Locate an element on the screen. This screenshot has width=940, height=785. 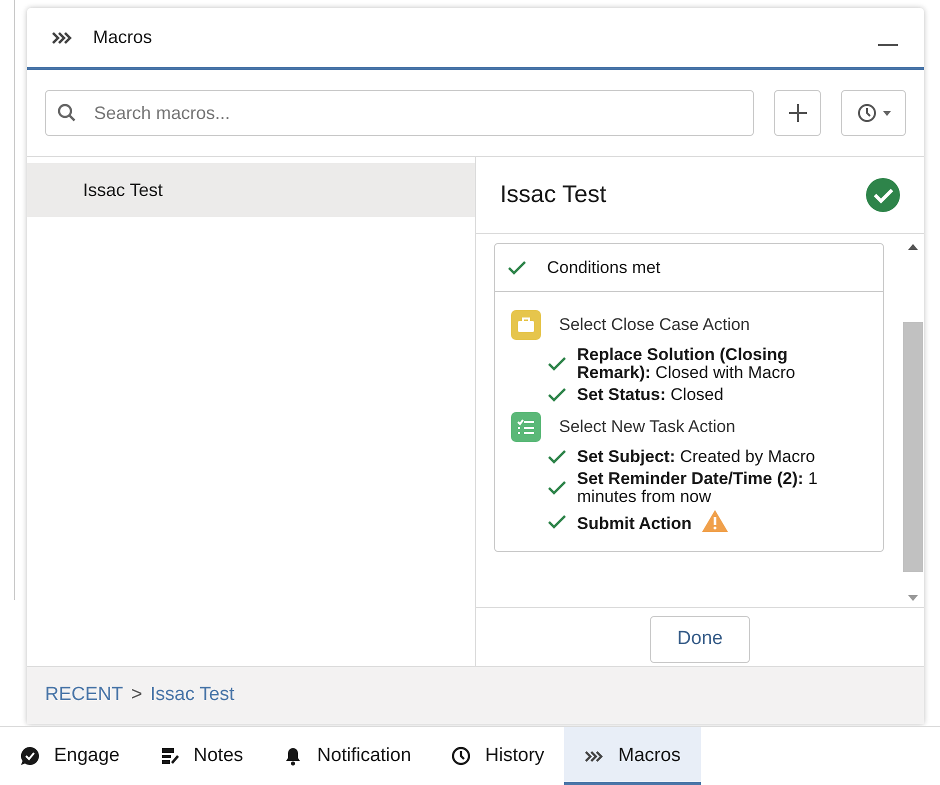
action-step: Submit Action is located at coordinates (712, 521).